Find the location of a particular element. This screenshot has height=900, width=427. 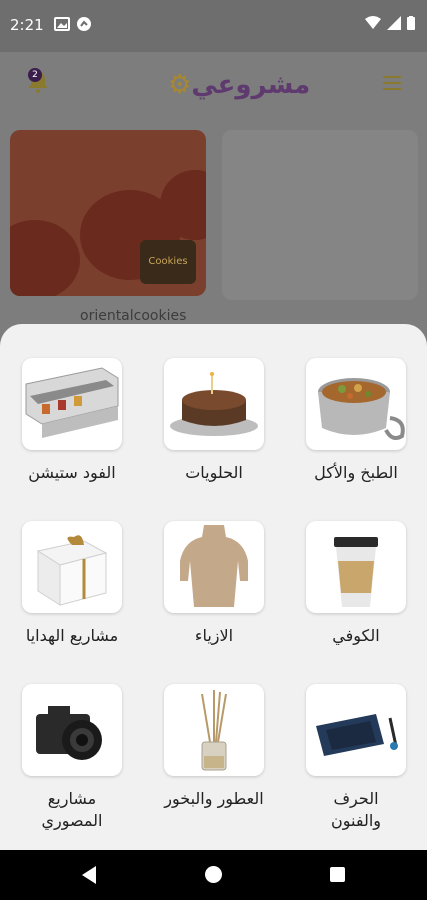

category-label: الطبخ والأكل is located at coordinates (356, 472).